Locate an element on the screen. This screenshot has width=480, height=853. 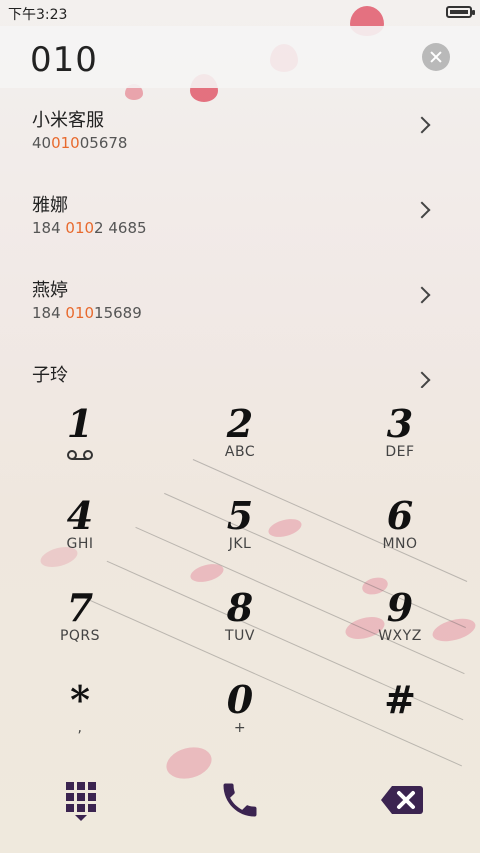
key-digit: 1 is located at coordinates (80, 423).